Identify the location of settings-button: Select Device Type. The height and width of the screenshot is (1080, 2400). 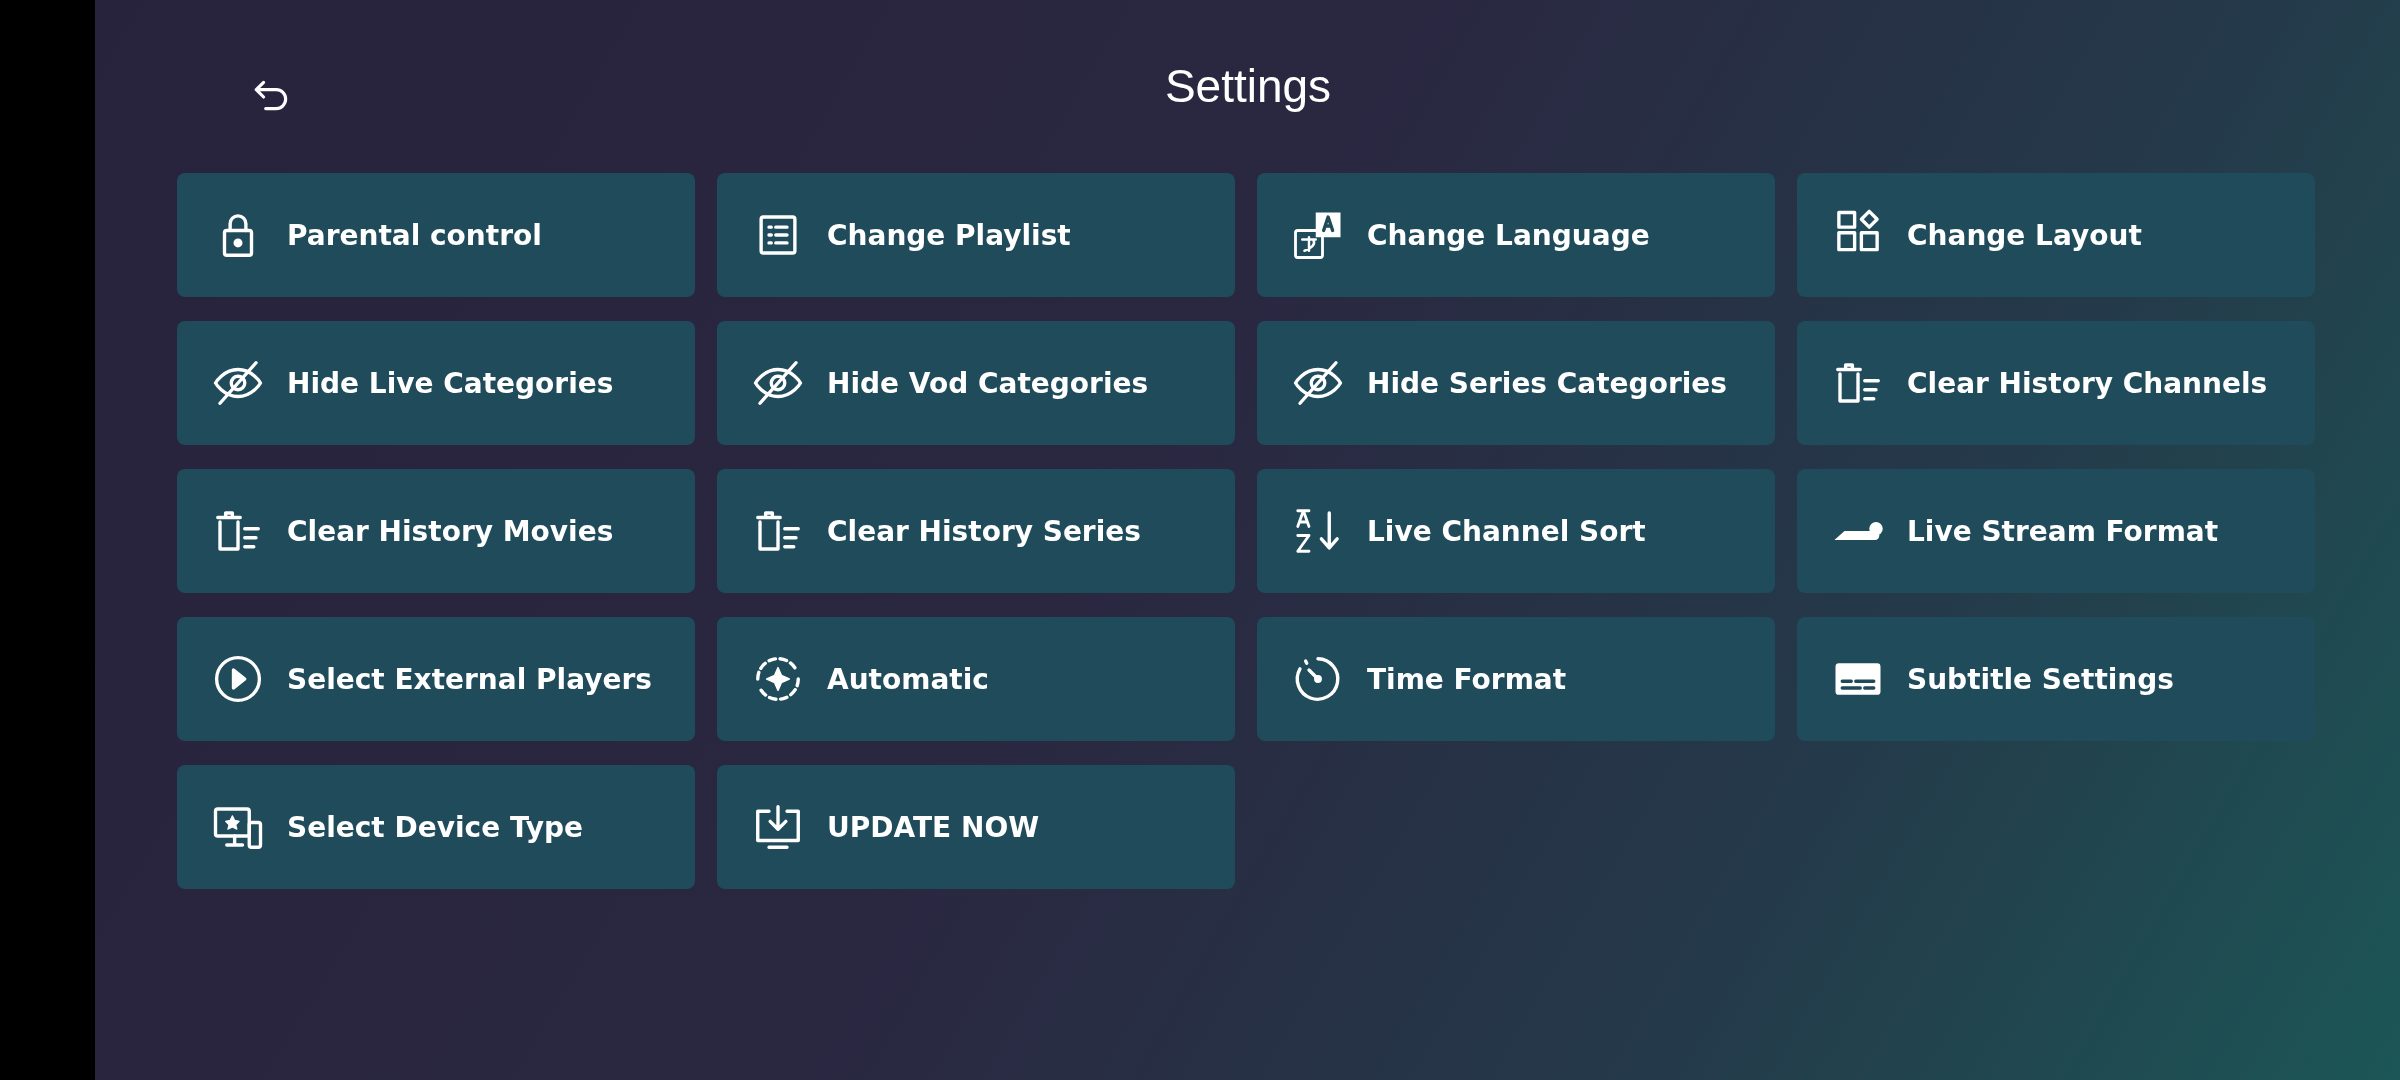
(436, 827).